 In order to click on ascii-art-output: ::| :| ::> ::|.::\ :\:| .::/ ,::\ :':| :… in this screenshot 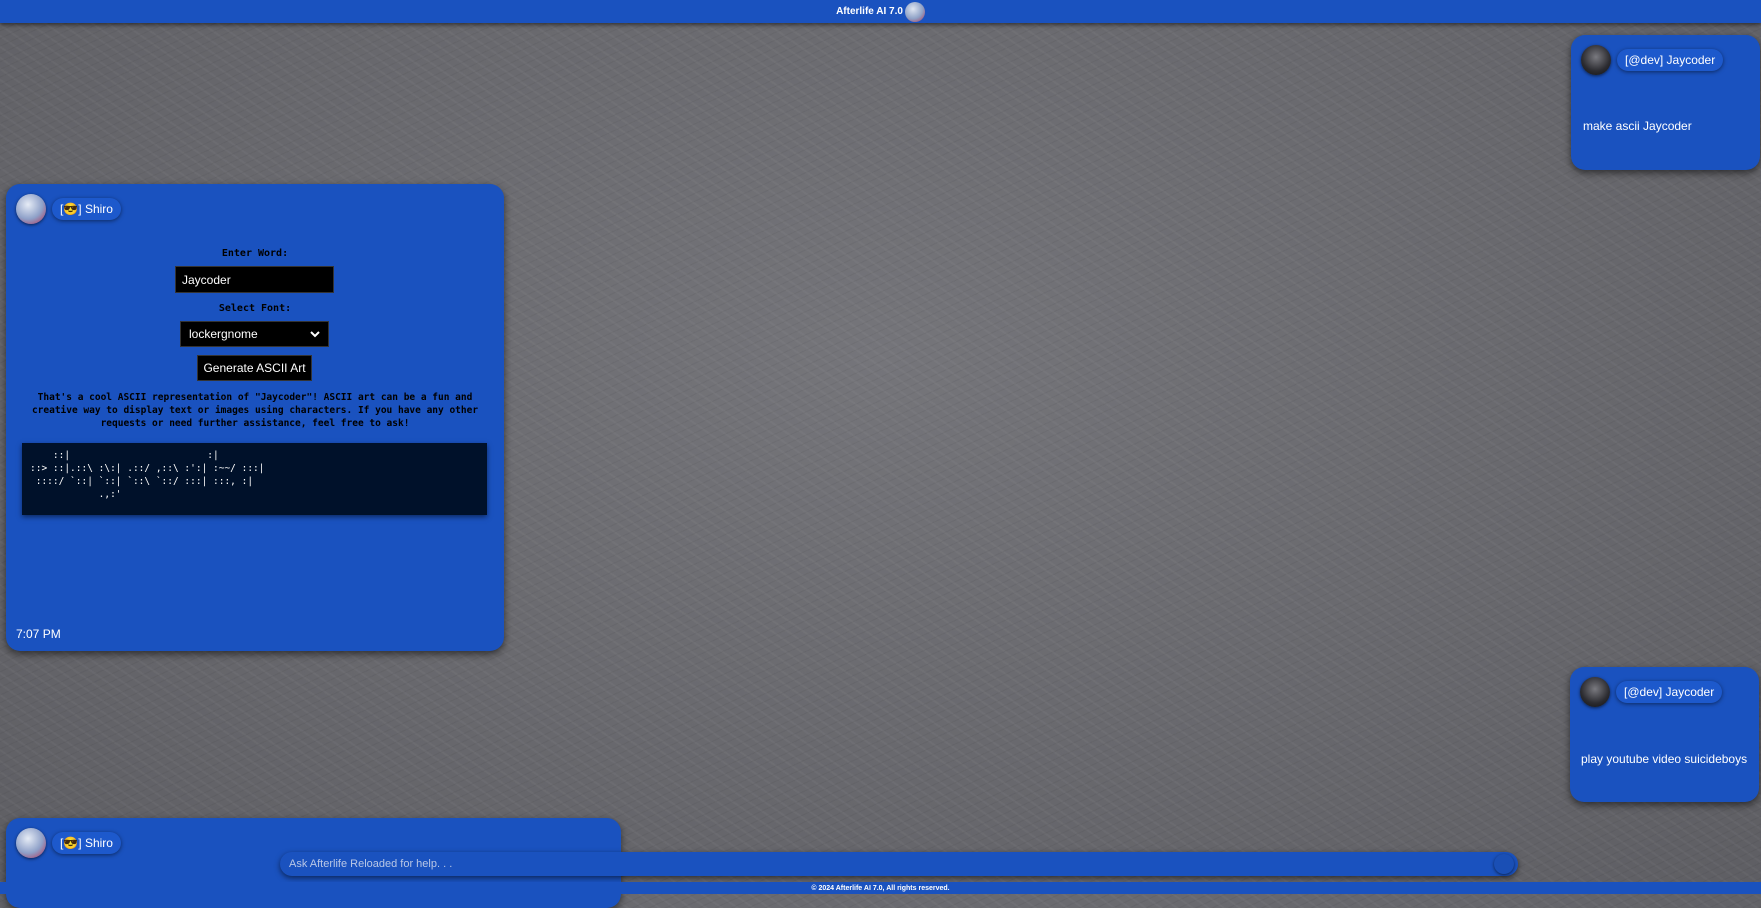, I will do `click(254, 479)`.